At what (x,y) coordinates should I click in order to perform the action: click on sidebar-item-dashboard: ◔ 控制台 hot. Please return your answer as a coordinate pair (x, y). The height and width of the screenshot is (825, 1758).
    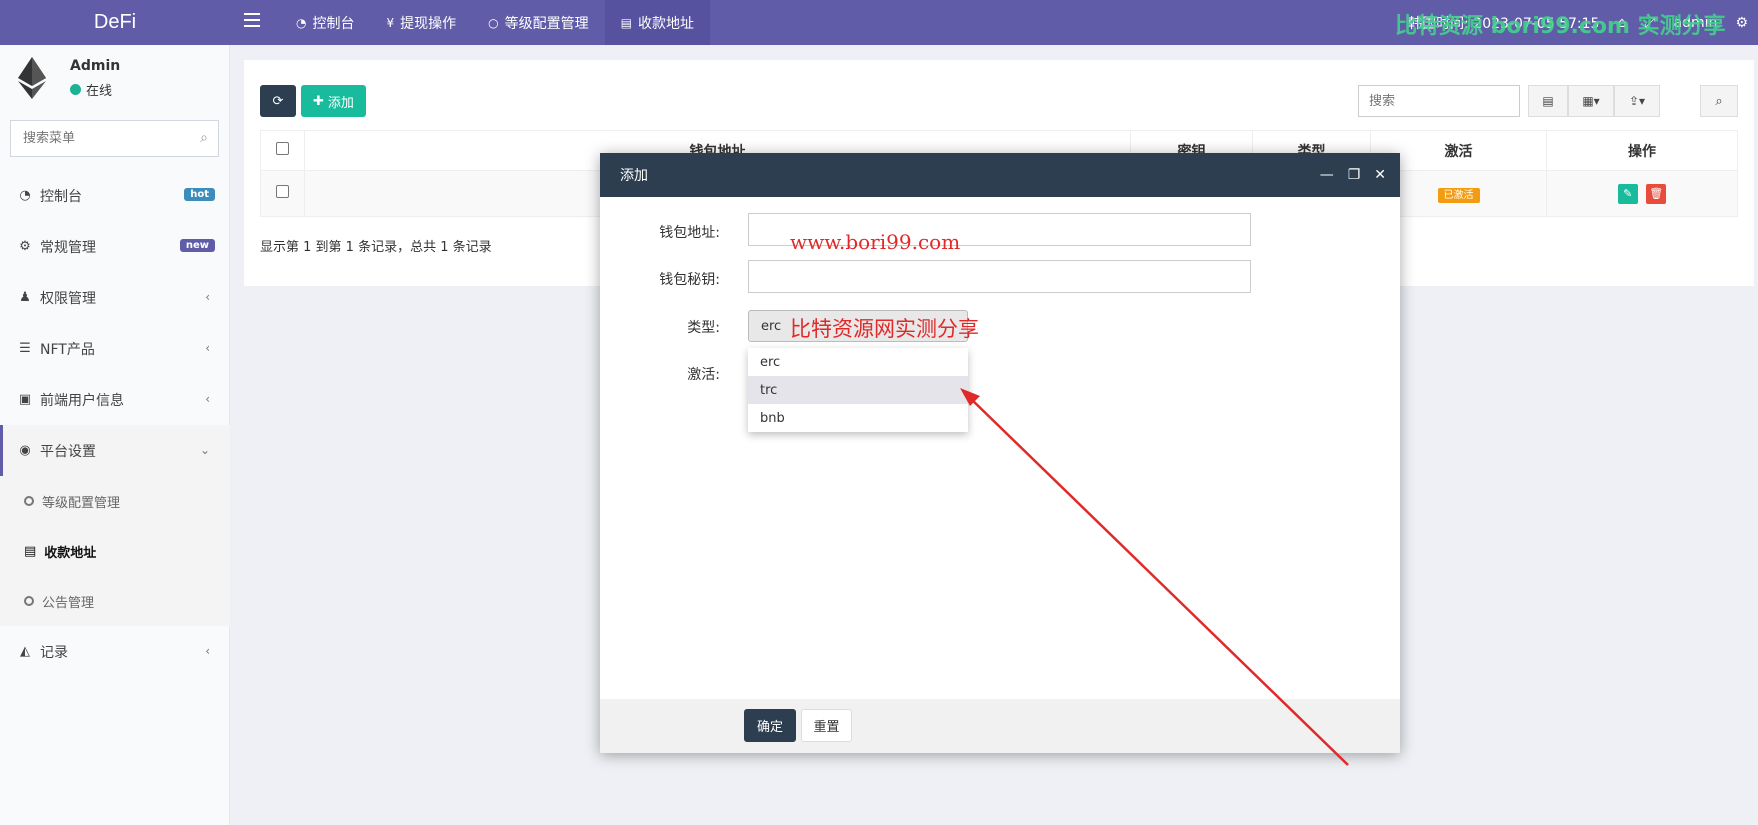
    Looking at the image, I should click on (115, 195).